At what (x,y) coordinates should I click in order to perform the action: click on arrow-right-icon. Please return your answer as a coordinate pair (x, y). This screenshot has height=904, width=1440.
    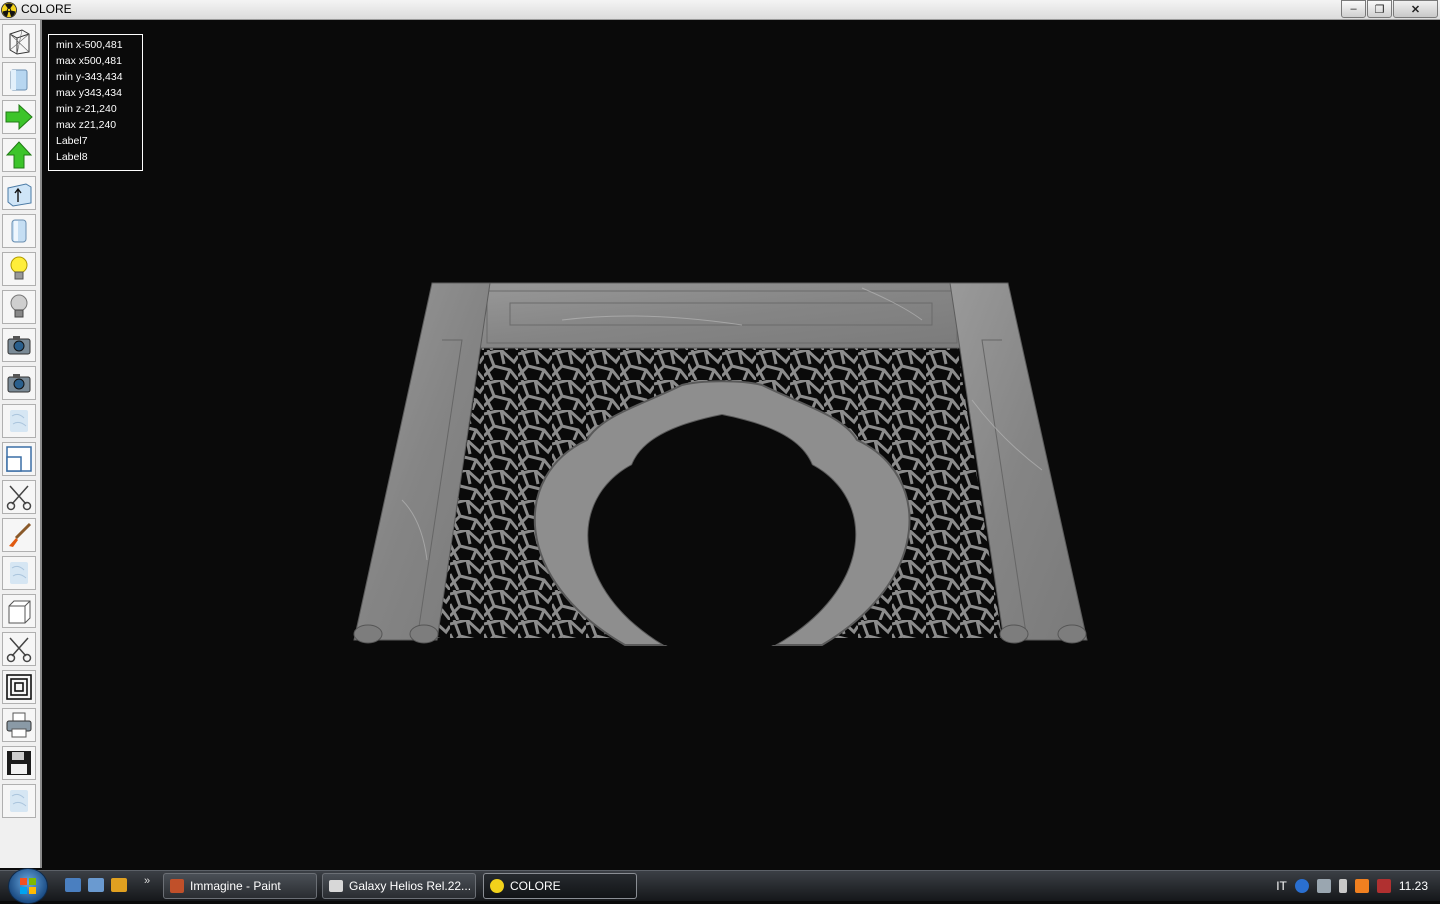
    Looking at the image, I should click on (19, 117).